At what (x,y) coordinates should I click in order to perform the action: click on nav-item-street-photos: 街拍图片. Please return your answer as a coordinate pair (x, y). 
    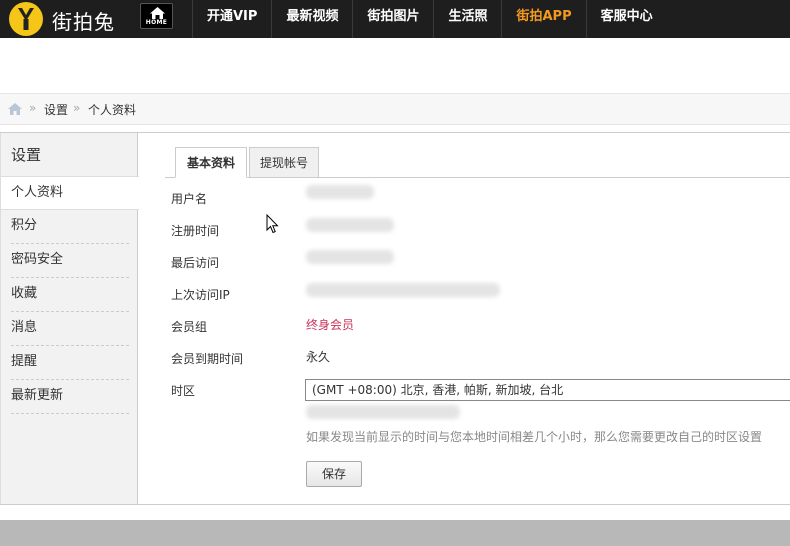
    Looking at the image, I should click on (392, 19).